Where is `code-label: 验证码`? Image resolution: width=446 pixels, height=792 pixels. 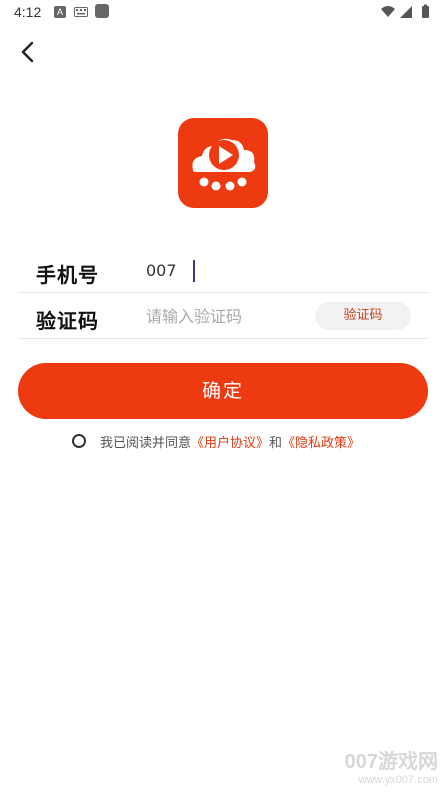 code-label: 验证码 is located at coordinates (67, 321).